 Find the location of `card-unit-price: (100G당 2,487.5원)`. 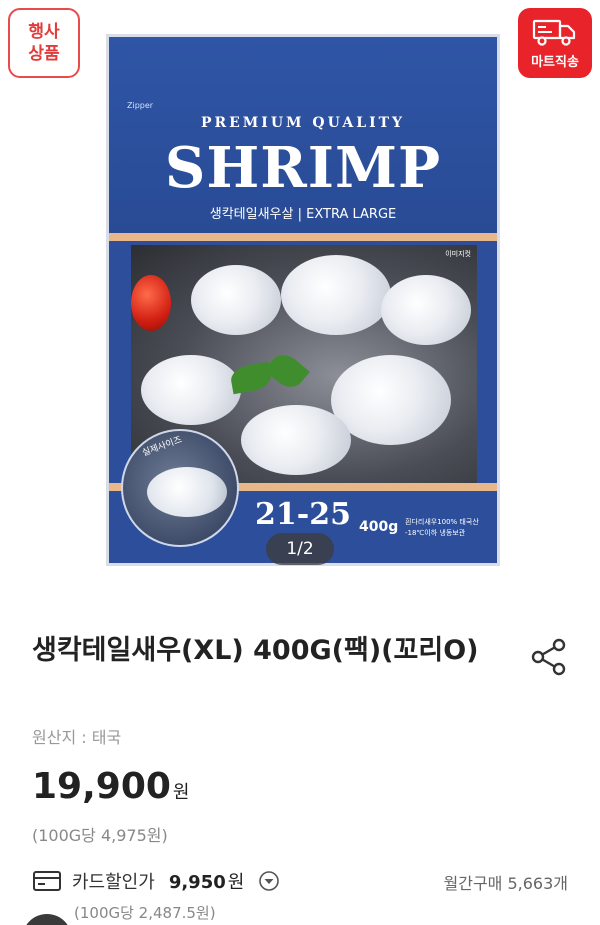

card-unit-price: (100G당 2,487.5원) is located at coordinates (145, 913).